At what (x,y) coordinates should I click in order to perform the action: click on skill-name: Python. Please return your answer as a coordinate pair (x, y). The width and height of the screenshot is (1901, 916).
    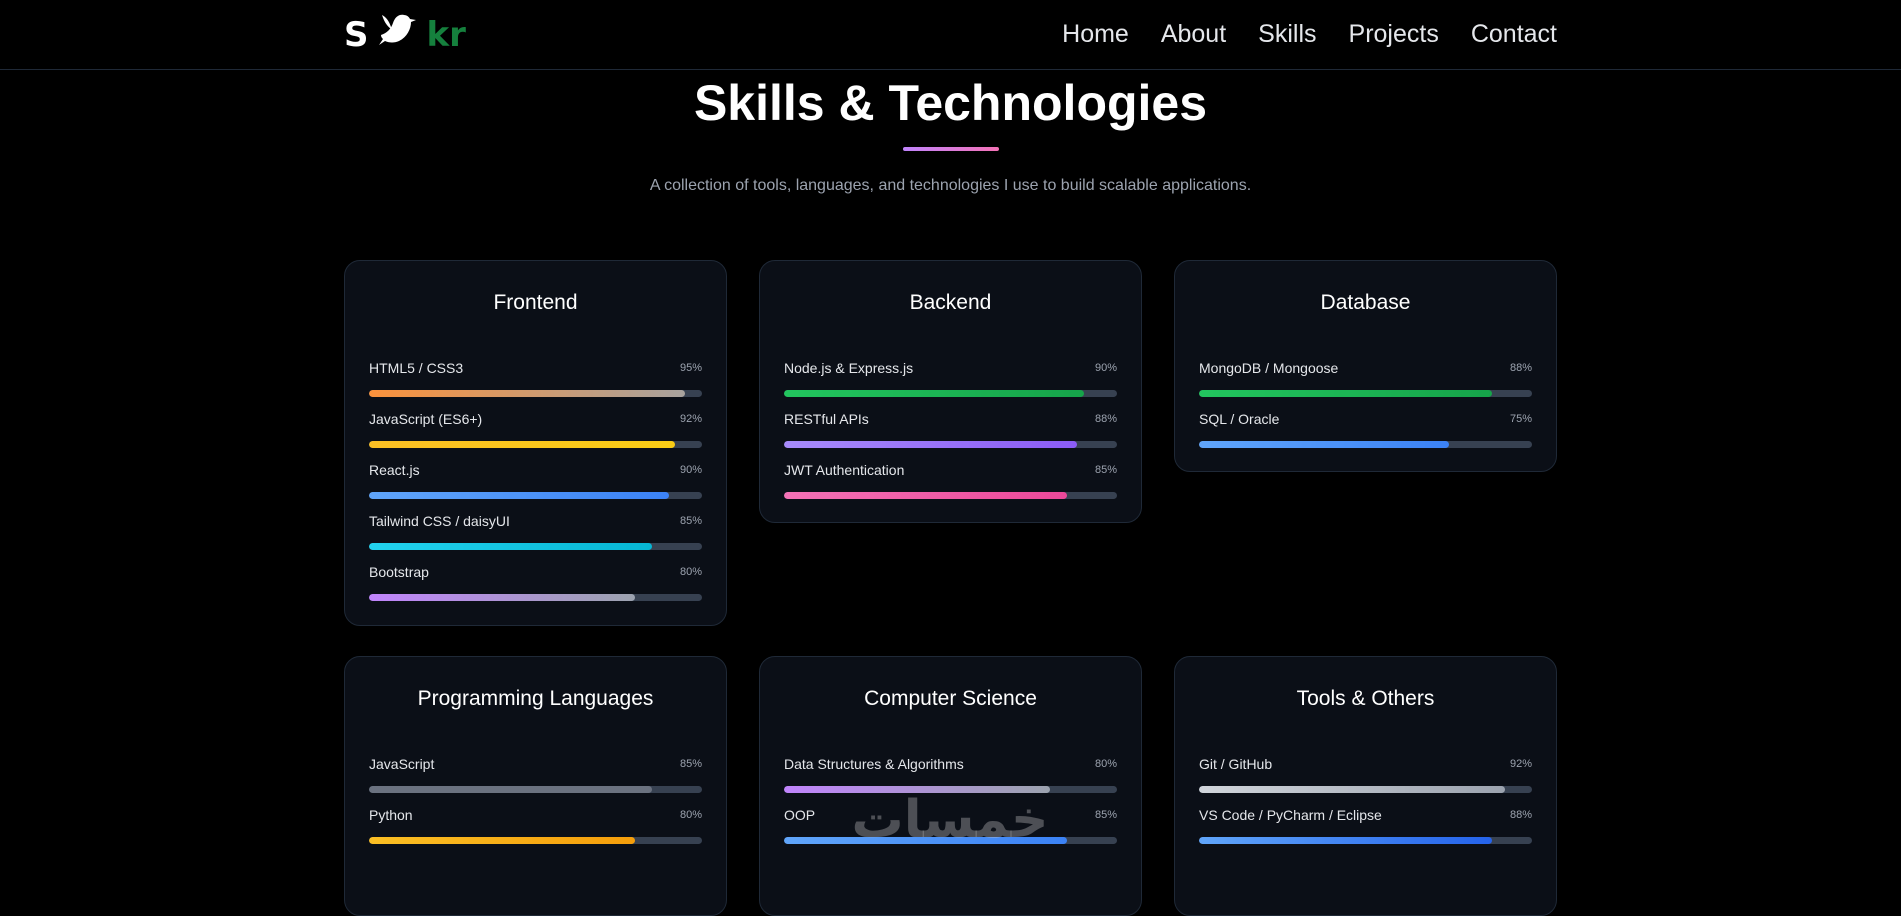
    Looking at the image, I should click on (391, 815).